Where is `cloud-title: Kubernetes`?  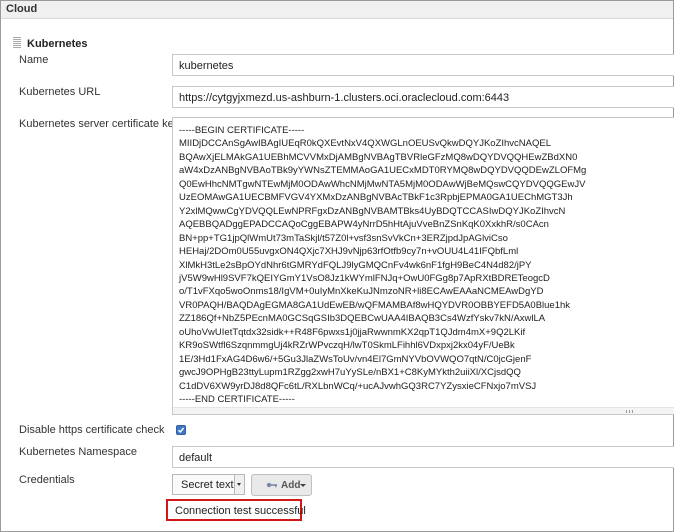
cloud-title: Kubernetes is located at coordinates (57, 44).